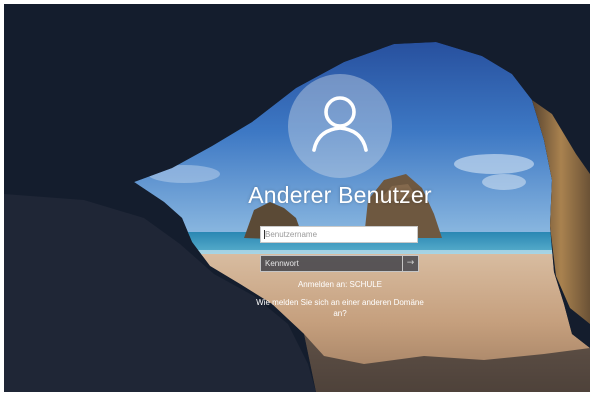 The image size is (596, 396). What do you see at coordinates (339, 234) in the screenshot?
I see `username-input` at bounding box center [339, 234].